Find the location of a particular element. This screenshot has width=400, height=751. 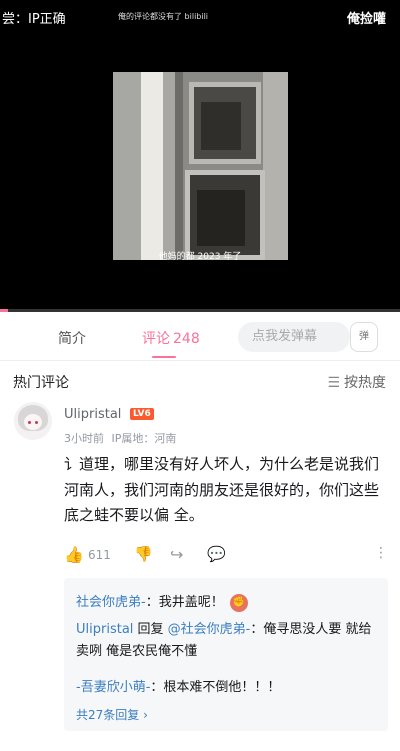

video-frame is located at coordinates (200, 166).